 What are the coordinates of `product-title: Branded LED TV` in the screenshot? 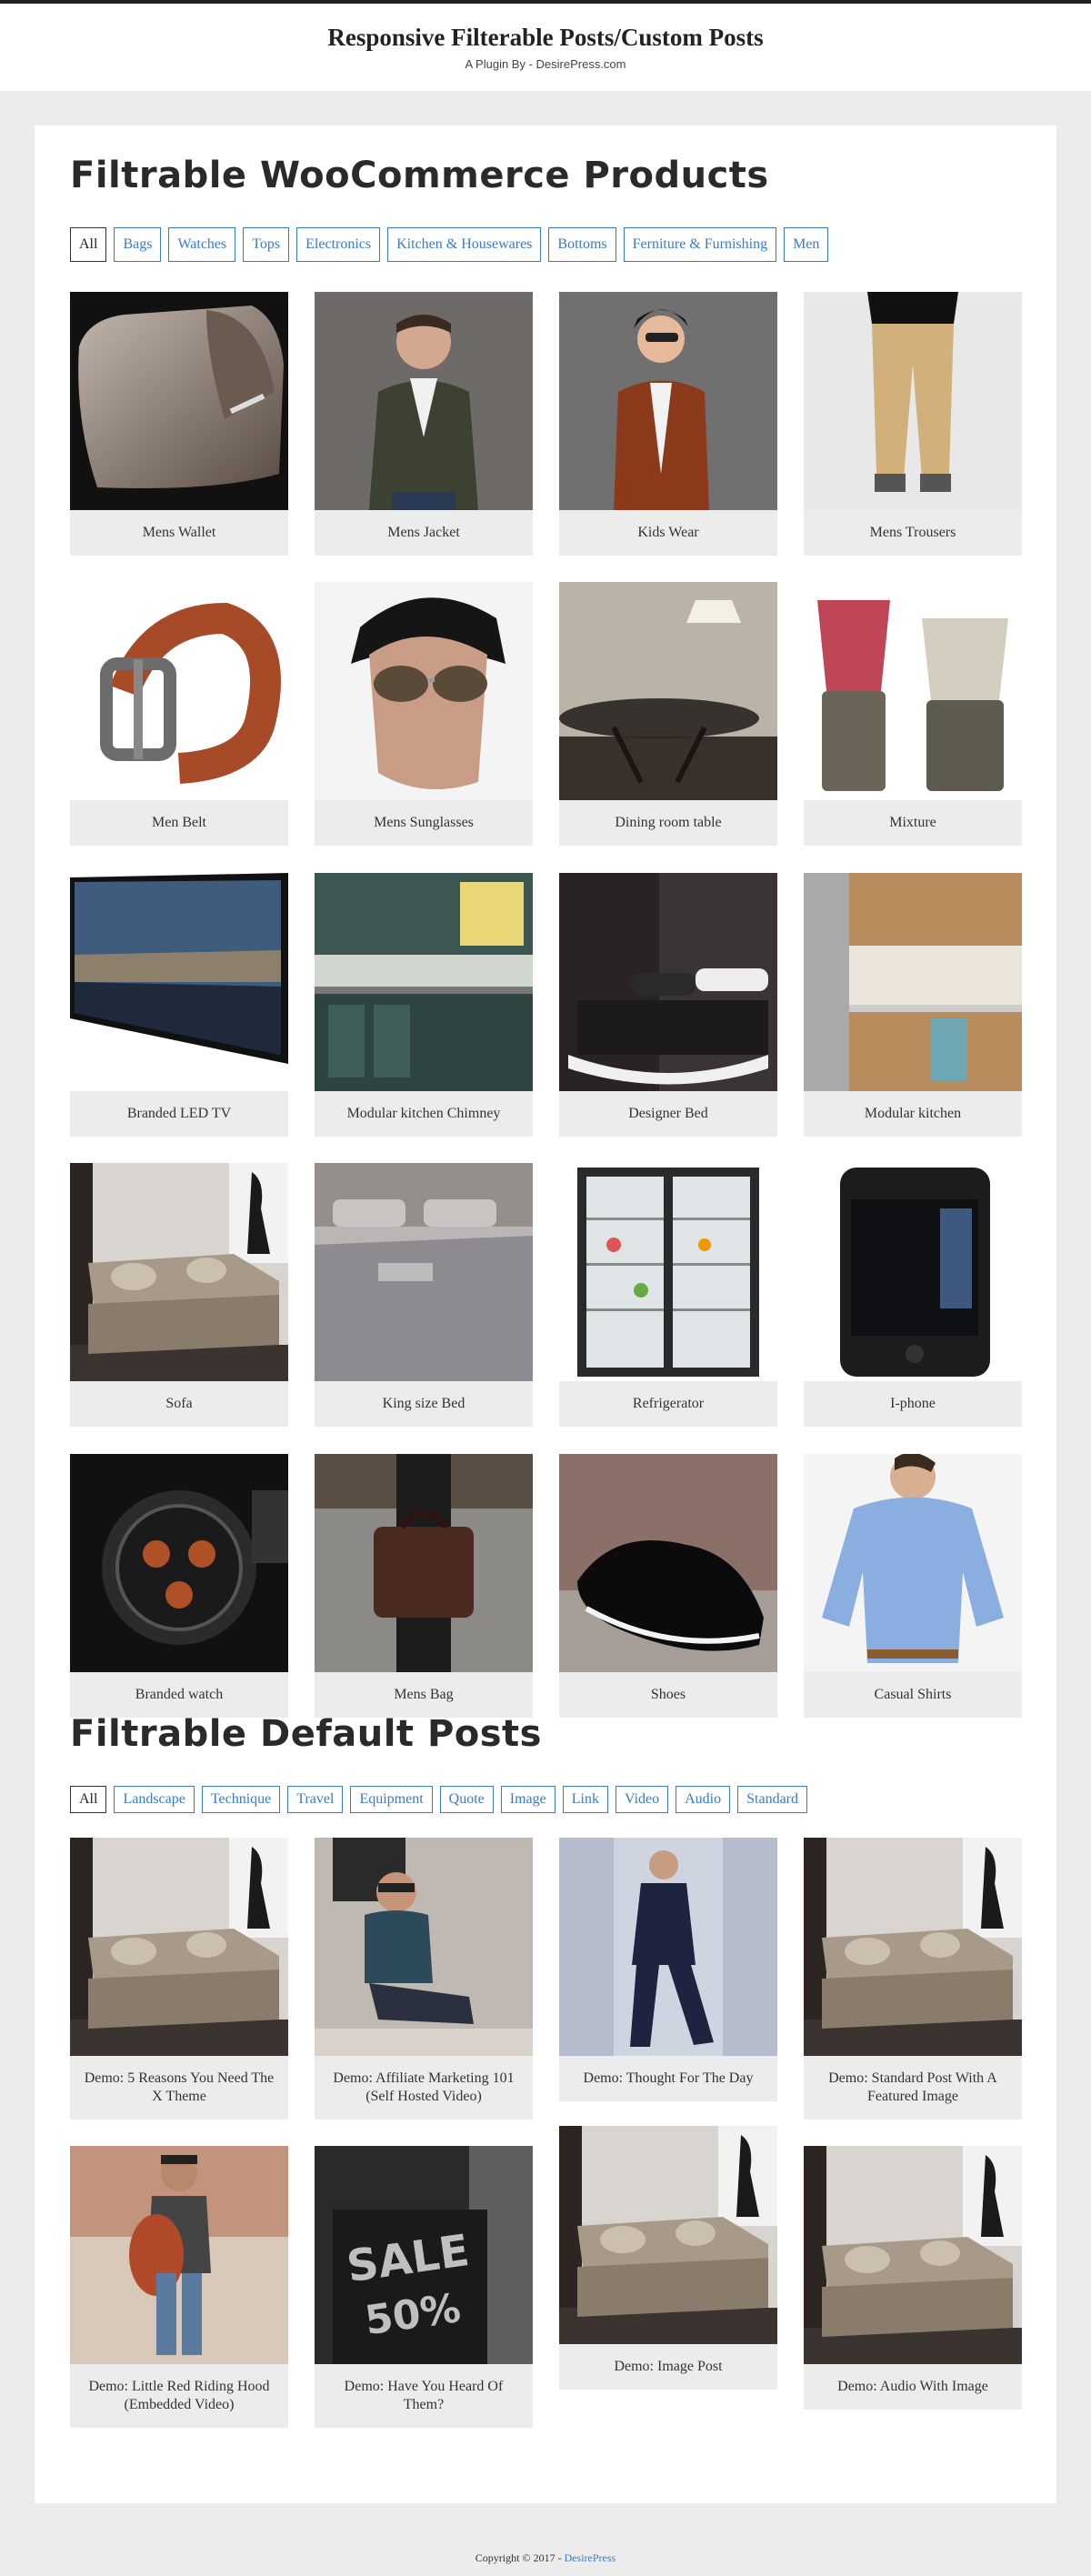 It's located at (179, 1114).